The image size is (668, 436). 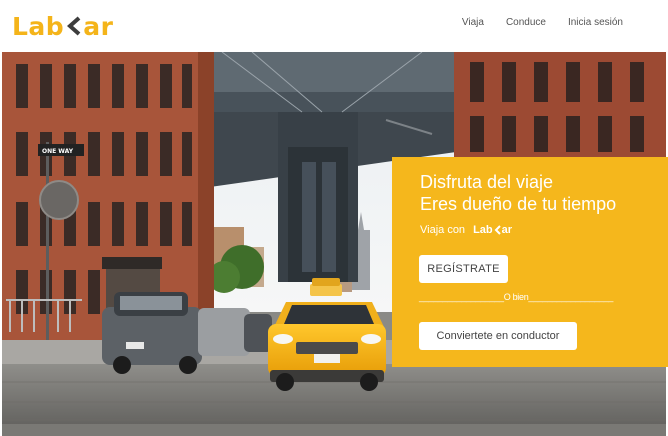 I want to click on headline-line-2: Eres dueño de tu tiempo, so click(x=518, y=204).